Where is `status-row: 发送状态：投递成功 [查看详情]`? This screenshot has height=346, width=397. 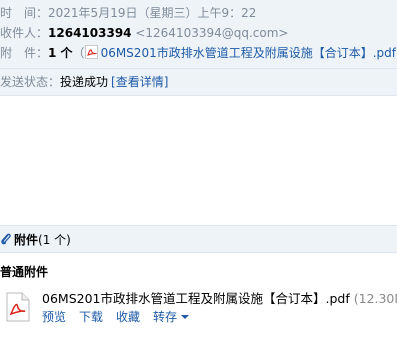
status-row: 发送状态：投递成功 [查看详情] is located at coordinates (84, 82).